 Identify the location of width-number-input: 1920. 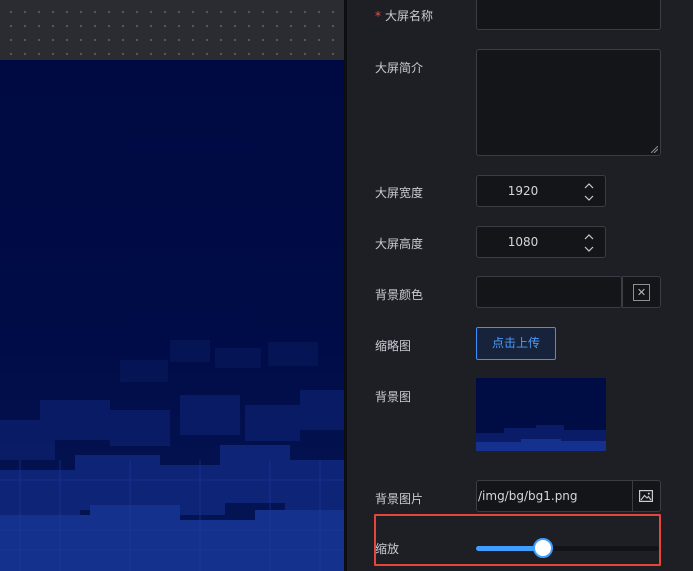
(541, 191).